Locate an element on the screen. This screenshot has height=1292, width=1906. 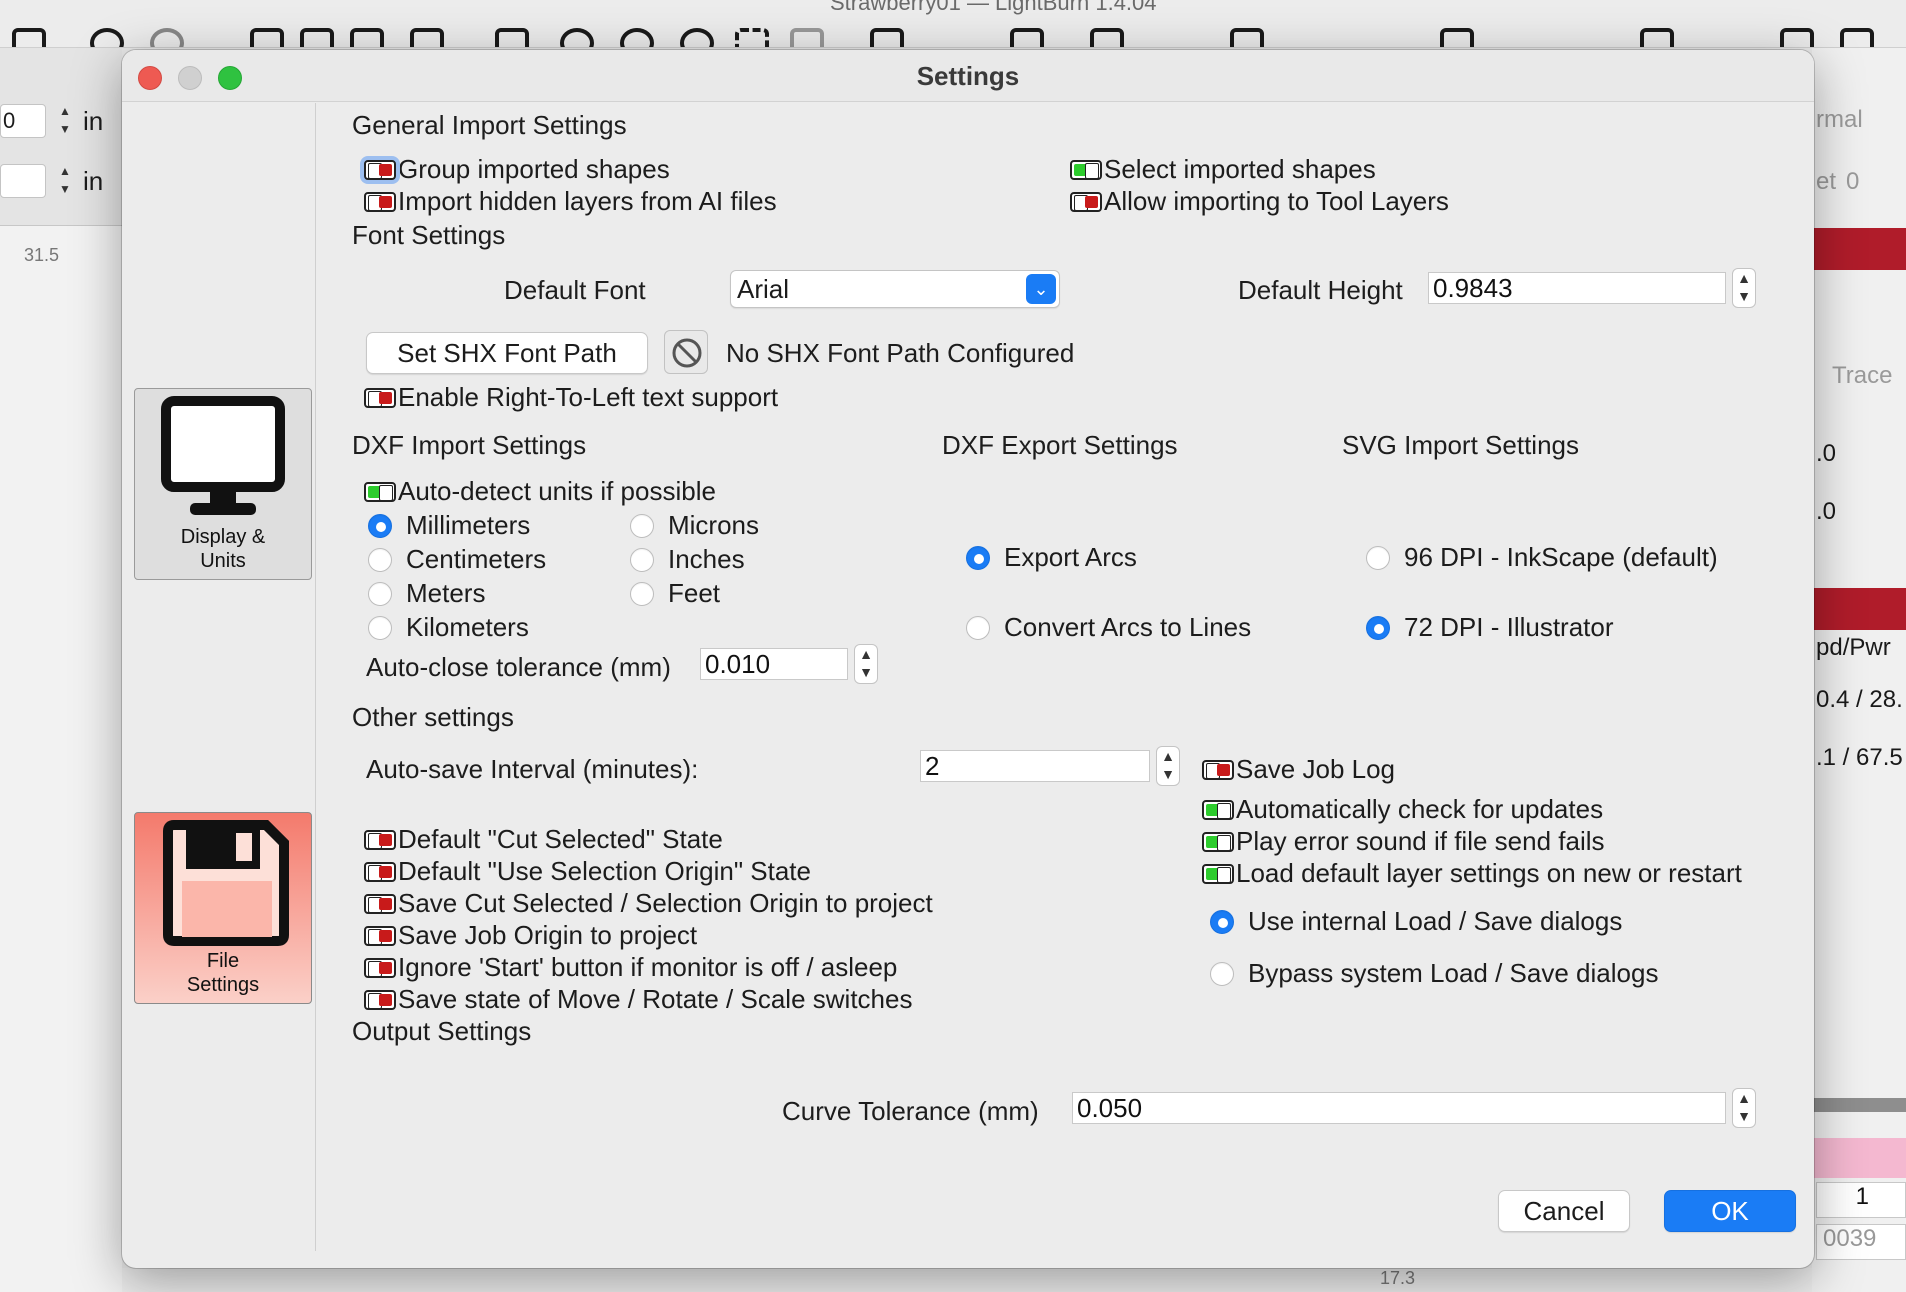
internal-dialogs-radio: Use internal Load / Save dialogs is located at coordinates (1416, 921).